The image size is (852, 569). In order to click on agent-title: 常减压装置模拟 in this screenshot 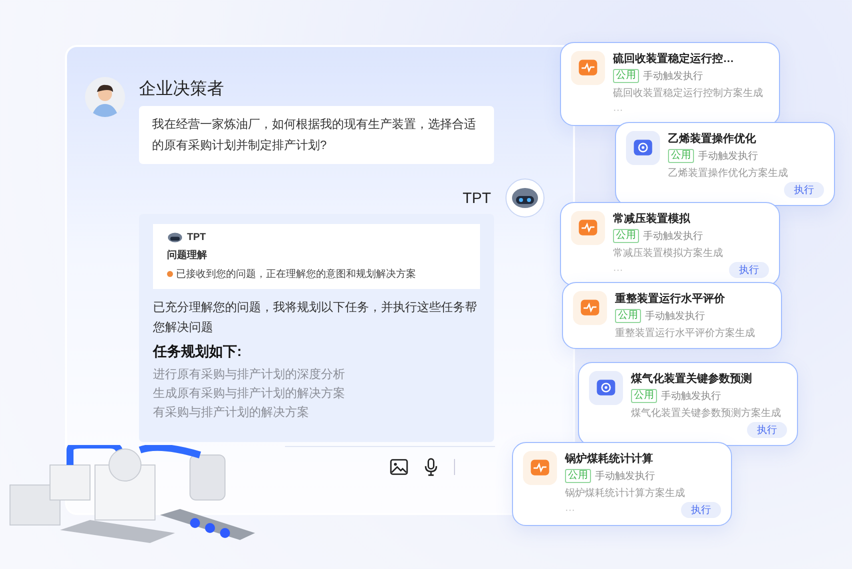, I will do `click(652, 219)`.